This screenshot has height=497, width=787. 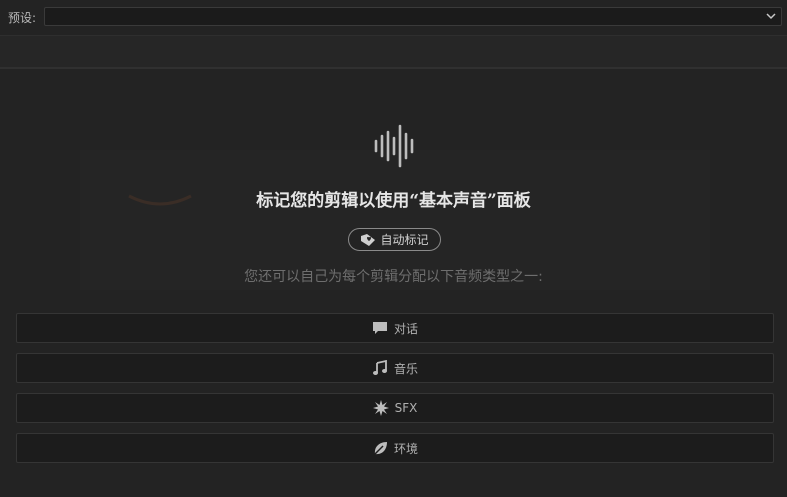 I want to click on ambience-button: 环境, so click(x=395, y=448).